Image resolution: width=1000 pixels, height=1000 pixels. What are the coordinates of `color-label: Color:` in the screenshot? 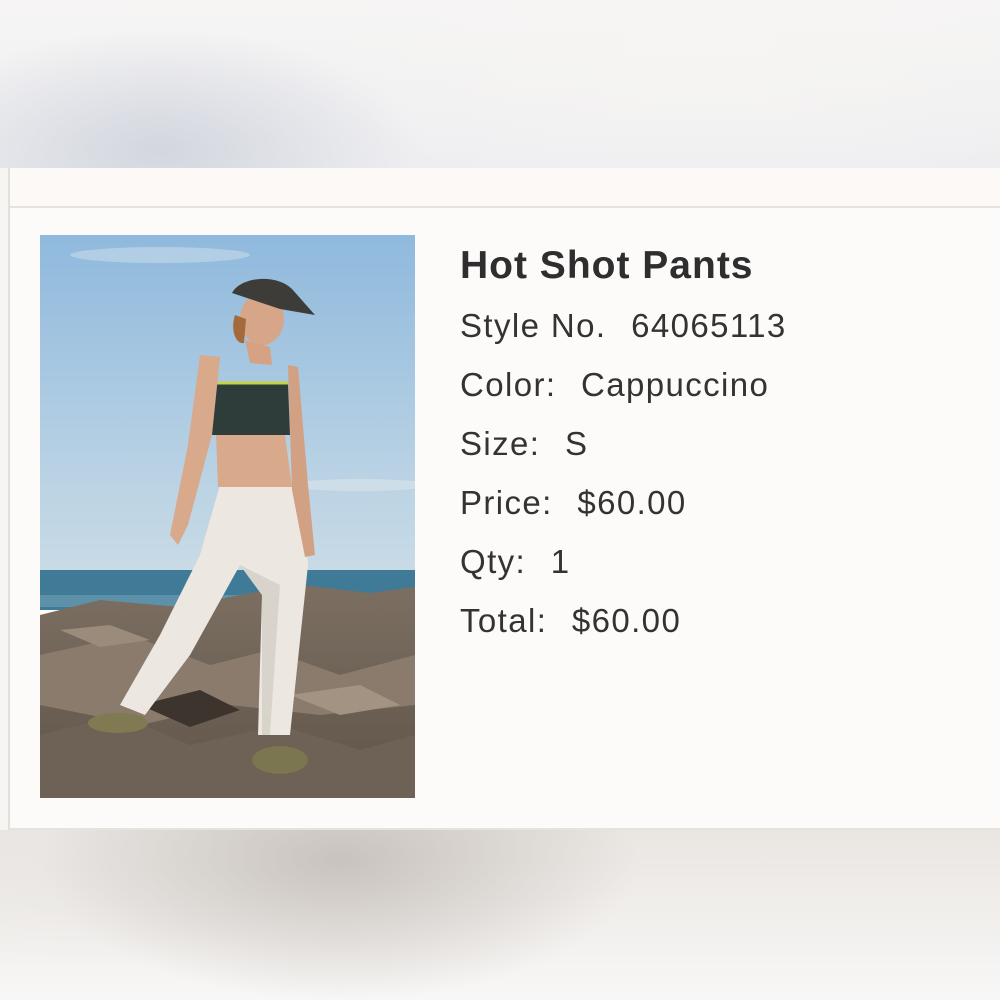 It's located at (508, 384).